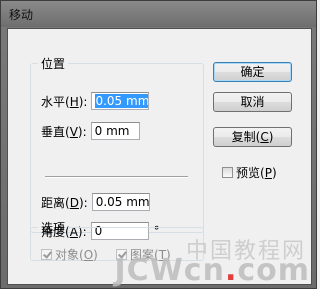 The width and height of the screenshot is (320, 289). What do you see at coordinates (64, 131) in the screenshot?
I see `vertical-label: 垂直(V):` at bounding box center [64, 131].